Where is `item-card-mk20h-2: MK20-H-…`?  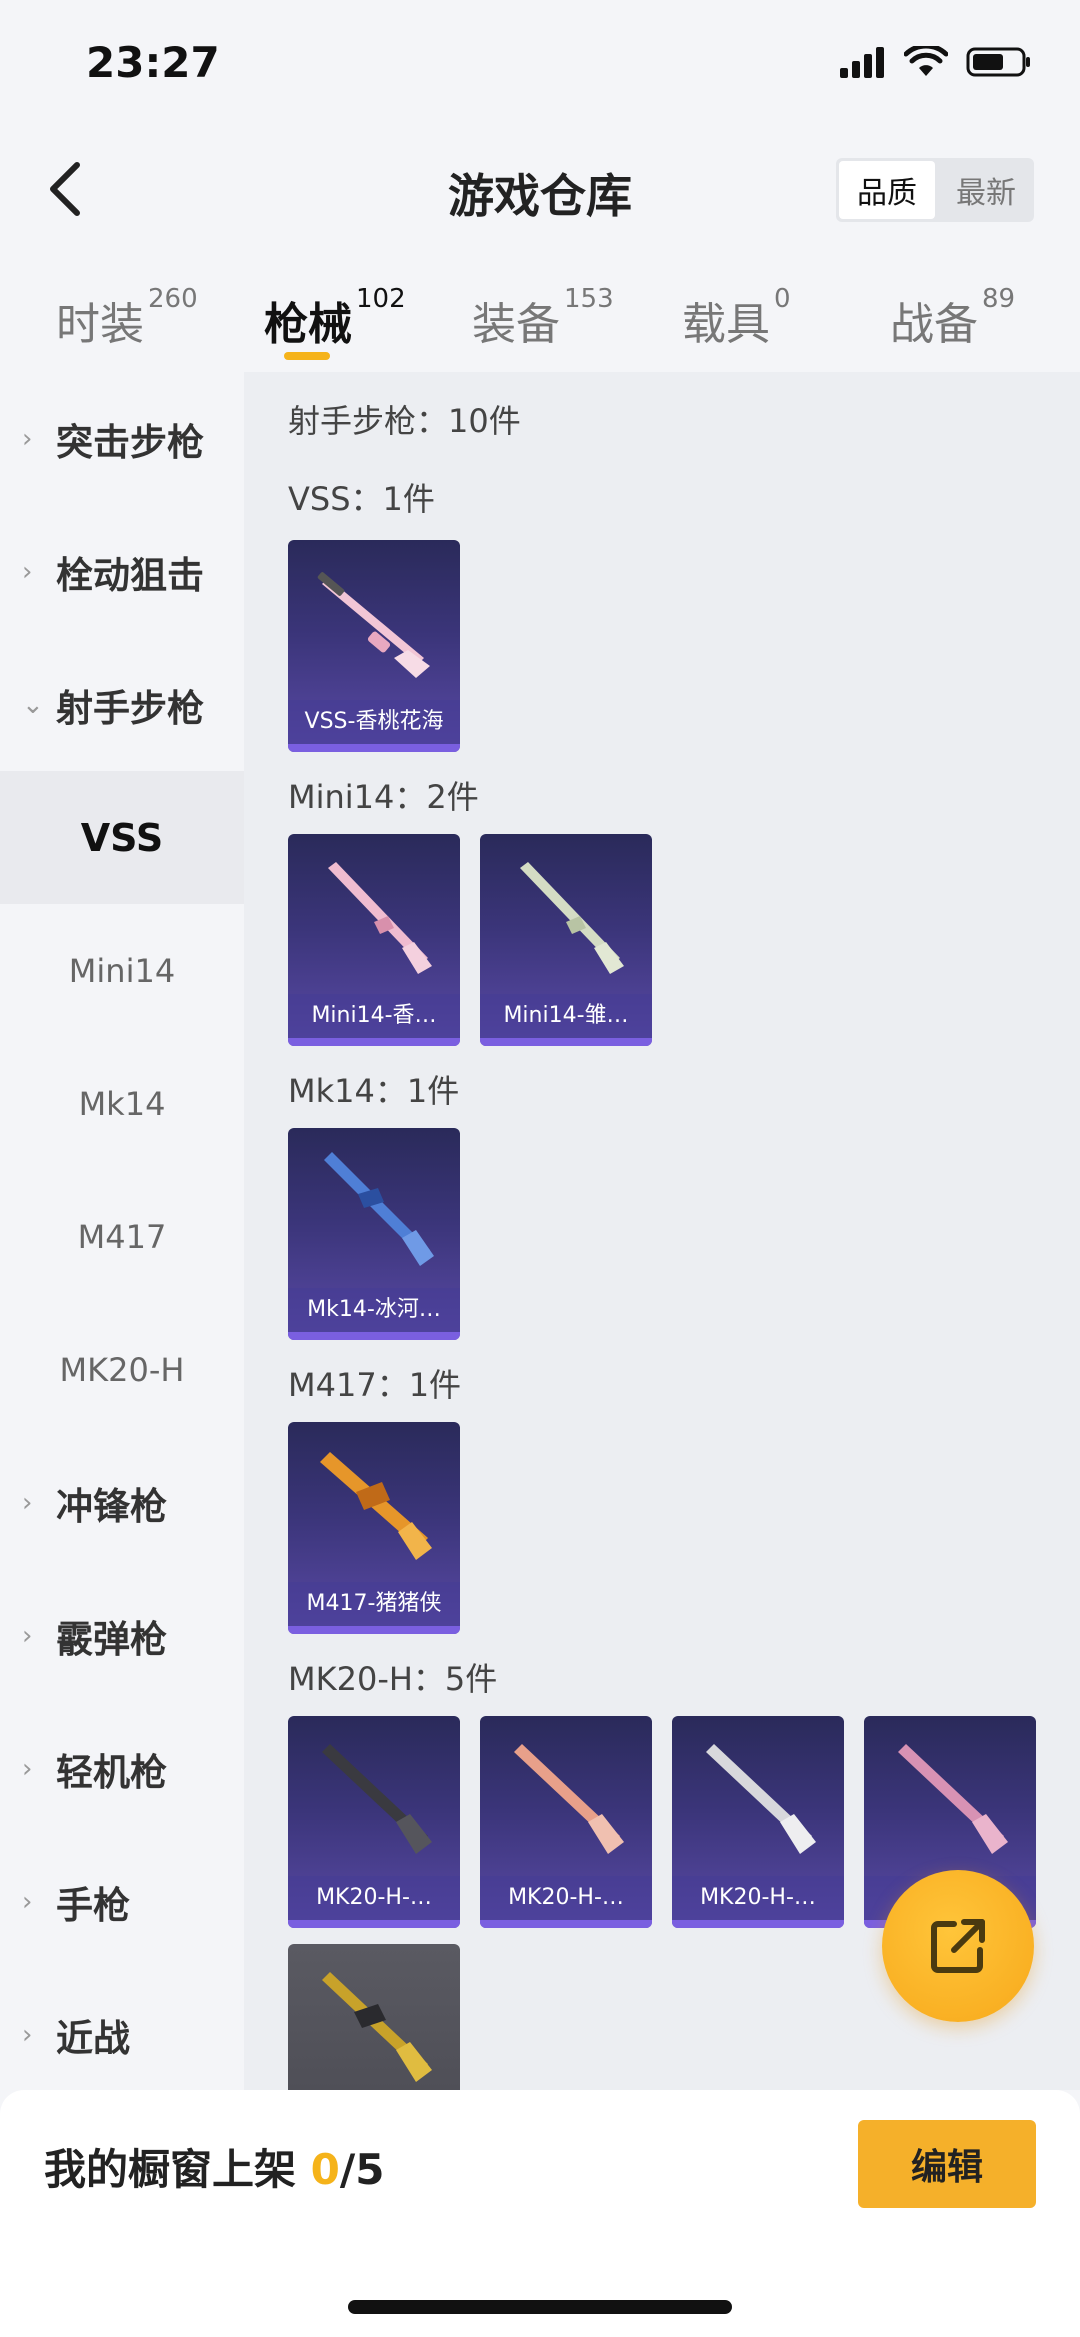
item-card-mk20h-2: MK20-H-… is located at coordinates (566, 1822).